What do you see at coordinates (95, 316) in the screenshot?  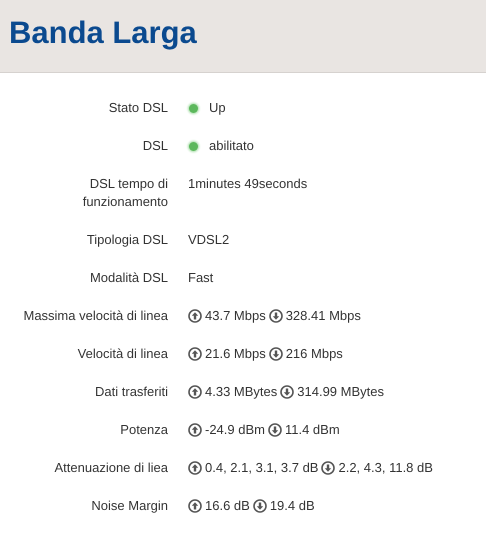 I see `field-label: Massima velocità di linea` at bounding box center [95, 316].